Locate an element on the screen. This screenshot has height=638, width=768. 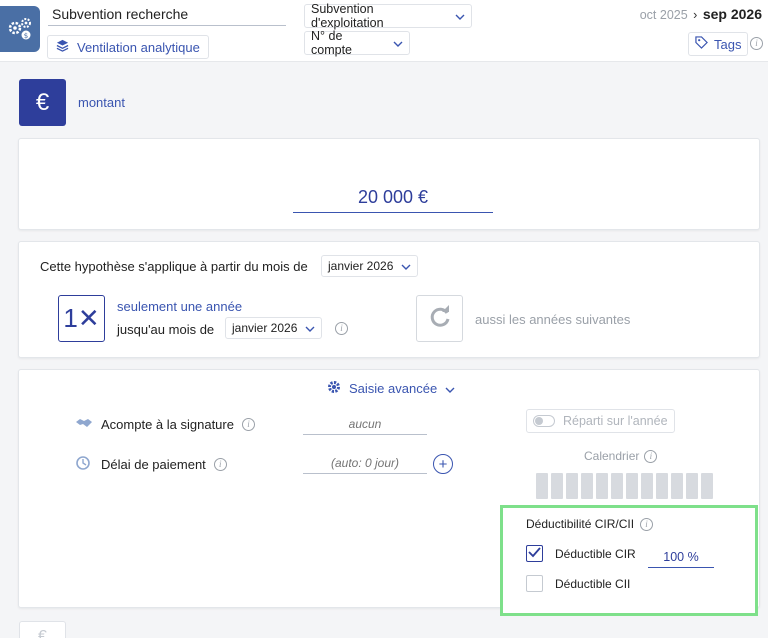
delai-row: Délai de paiement i is located at coordinates (151, 464).